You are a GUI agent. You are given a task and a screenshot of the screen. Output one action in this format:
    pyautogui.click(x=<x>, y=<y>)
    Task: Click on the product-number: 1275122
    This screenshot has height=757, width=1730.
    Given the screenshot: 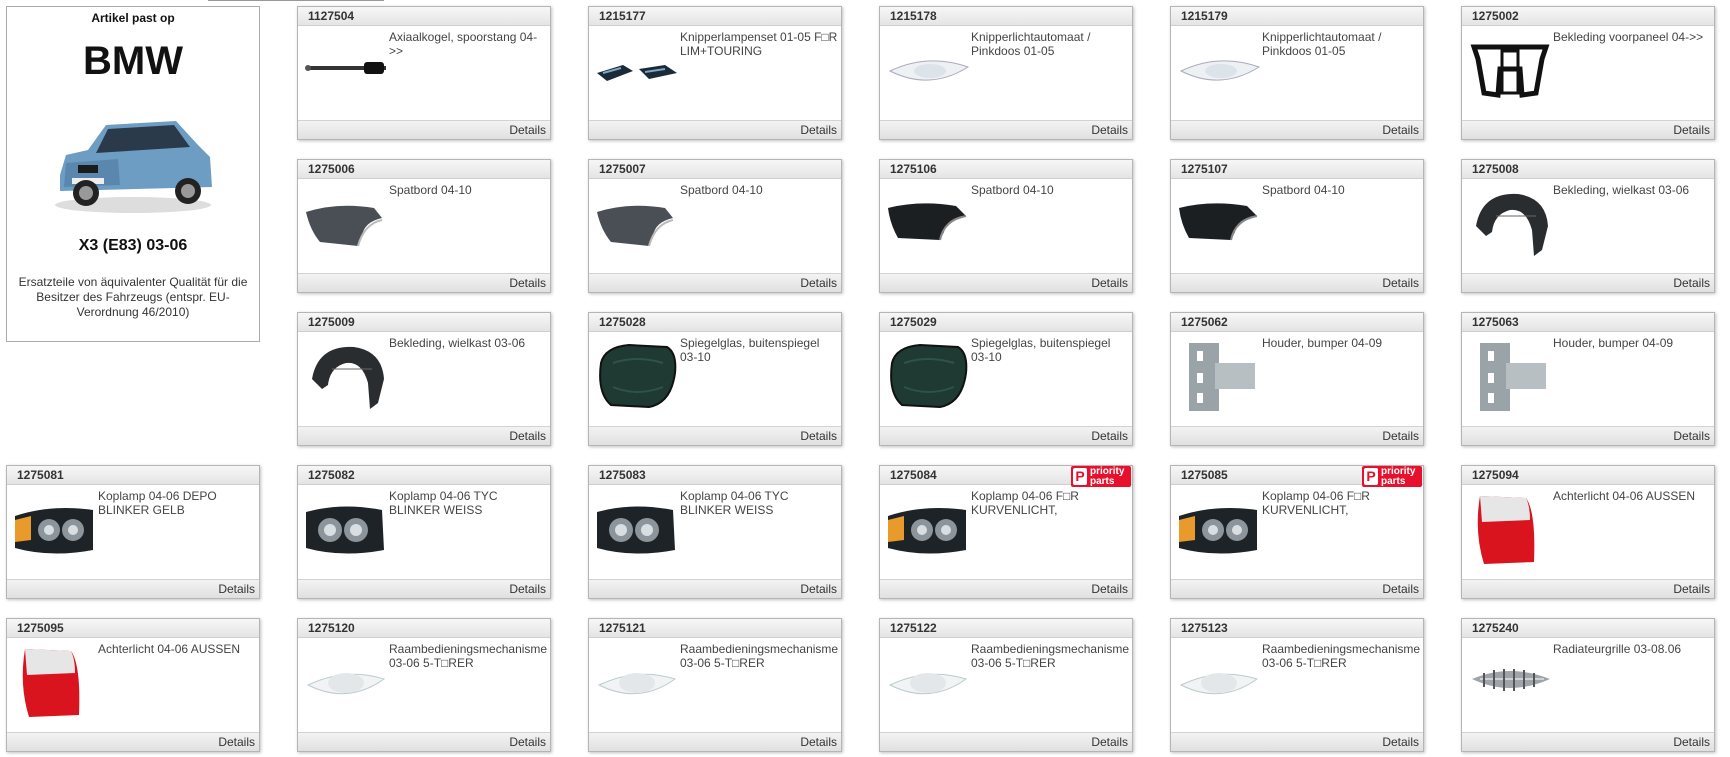 What is the action you would take?
    pyautogui.click(x=1006, y=628)
    